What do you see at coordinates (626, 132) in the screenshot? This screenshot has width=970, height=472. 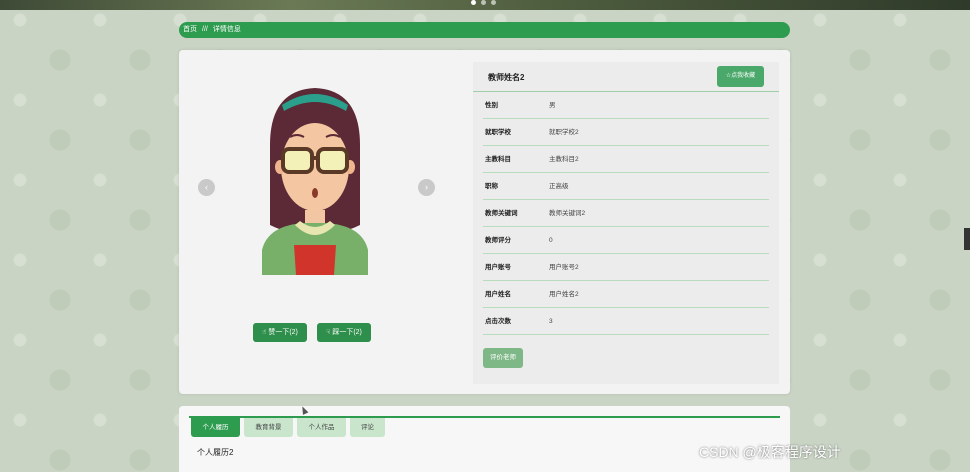 I see `info-row-school: 就职学校 就职学校2` at bounding box center [626, 132].